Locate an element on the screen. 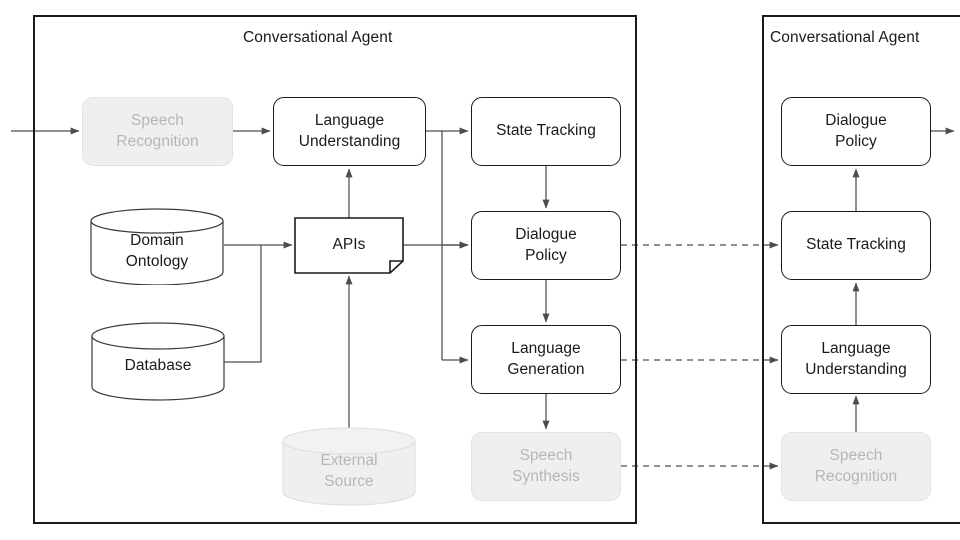  document-shape-icon is located at coordinates (349, 245).